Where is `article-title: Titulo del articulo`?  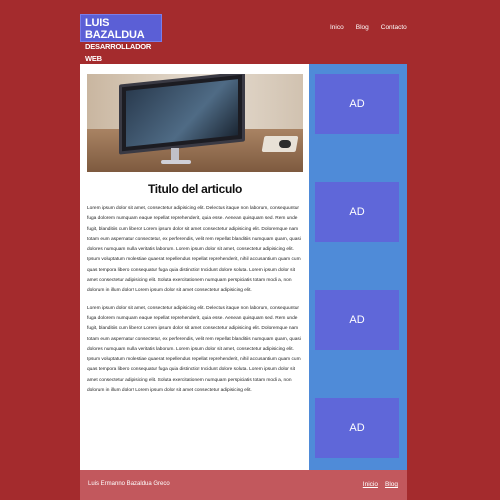
article-title: Titulo del articulo is located at coordinates (195, 189).